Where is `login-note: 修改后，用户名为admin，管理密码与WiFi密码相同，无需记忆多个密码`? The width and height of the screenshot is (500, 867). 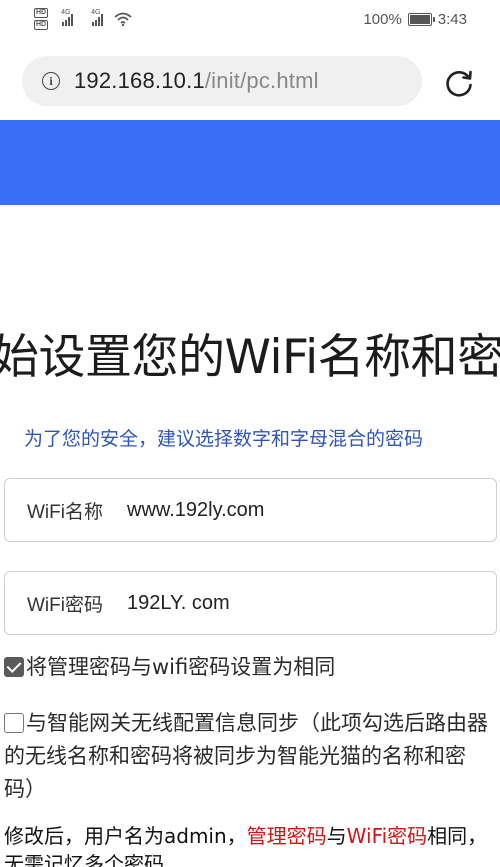 login-note: 修改后，用户名为admin，管理密码与WiFi密码相同，无需记忆多个密码 is located at coordinates (250, 844).